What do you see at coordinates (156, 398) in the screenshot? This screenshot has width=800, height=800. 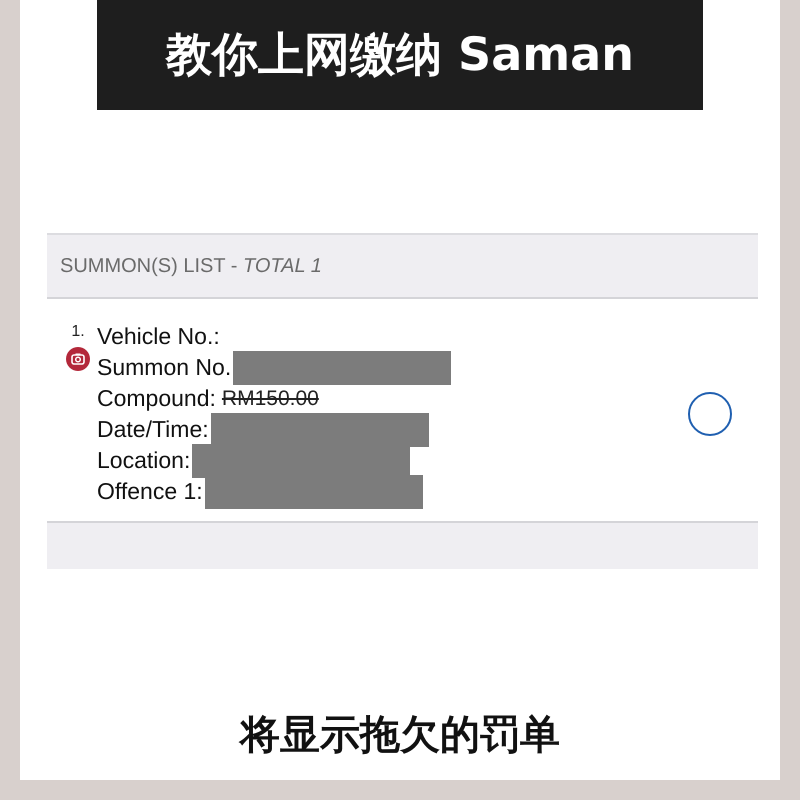 I see `field-label: Compound:` at bounding box center [156, 398].